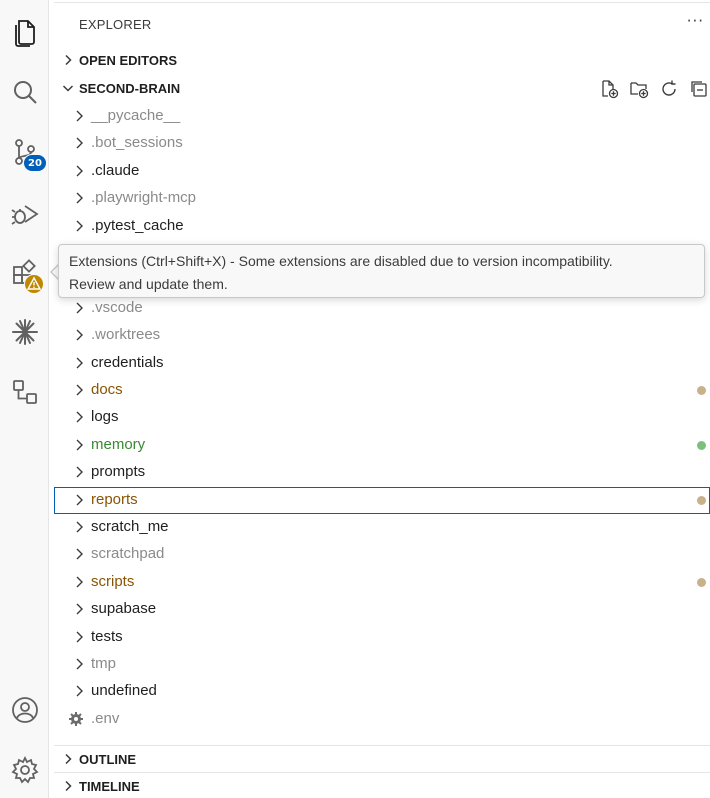 Image resolution: width=710 pixels, height=798 pixels. Describe the element at coordinates (144, 198) in the screenshot. I see `tree-item-label: .playwright-mcp` at that location.